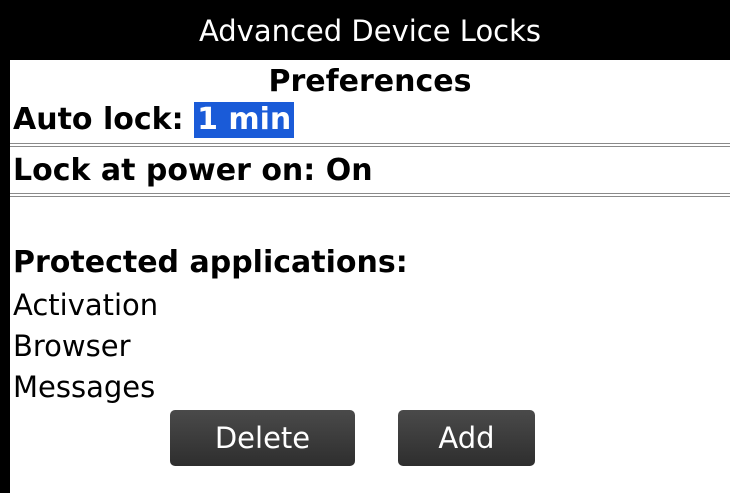  I want to click on auto-lock-value: 1 min, so click(244, 120).